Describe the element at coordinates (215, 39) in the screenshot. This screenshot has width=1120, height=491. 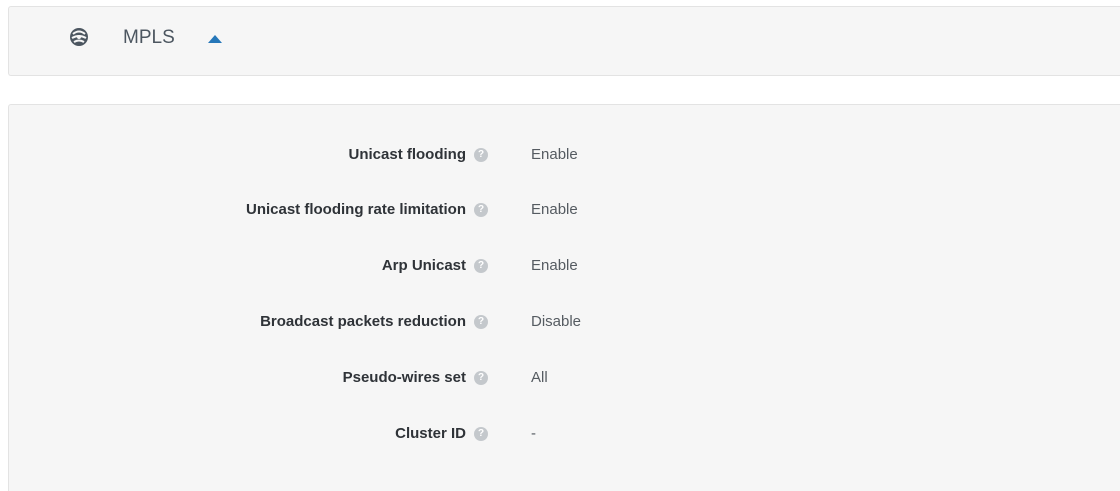
I see `caret-up-icon` at that location.